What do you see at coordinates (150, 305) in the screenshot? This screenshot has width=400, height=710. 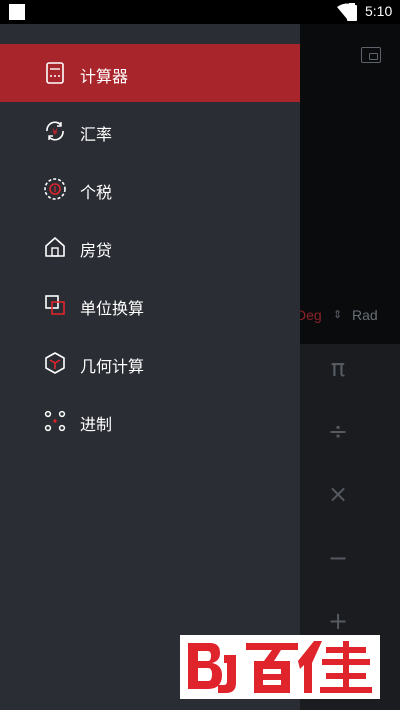 I see `drawer-item-unit-conversion: 单位换算` at bounding box center [150, 305].